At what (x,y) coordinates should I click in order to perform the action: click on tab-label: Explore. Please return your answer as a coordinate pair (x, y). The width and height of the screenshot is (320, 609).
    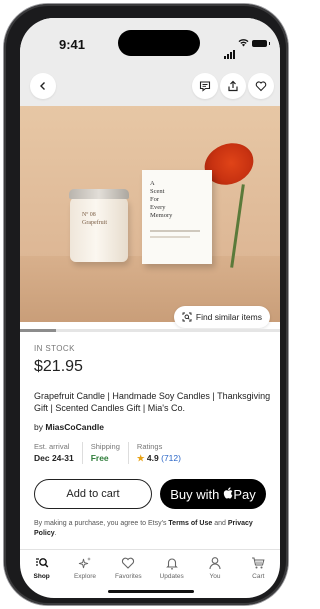
    Looking at the image, I should click on (85, 576).